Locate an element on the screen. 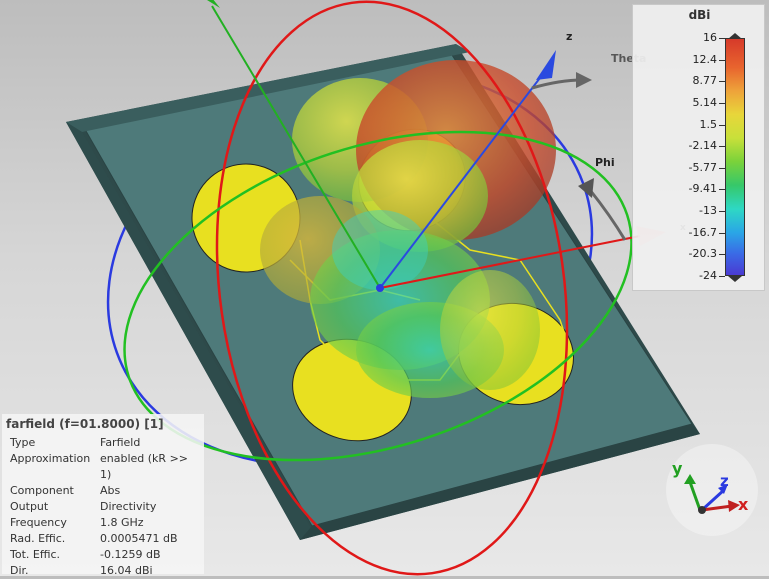 This screenshot has height=579, width=769. info-row: Dir. 16.04 dBi is located at coordinates (103, 571).